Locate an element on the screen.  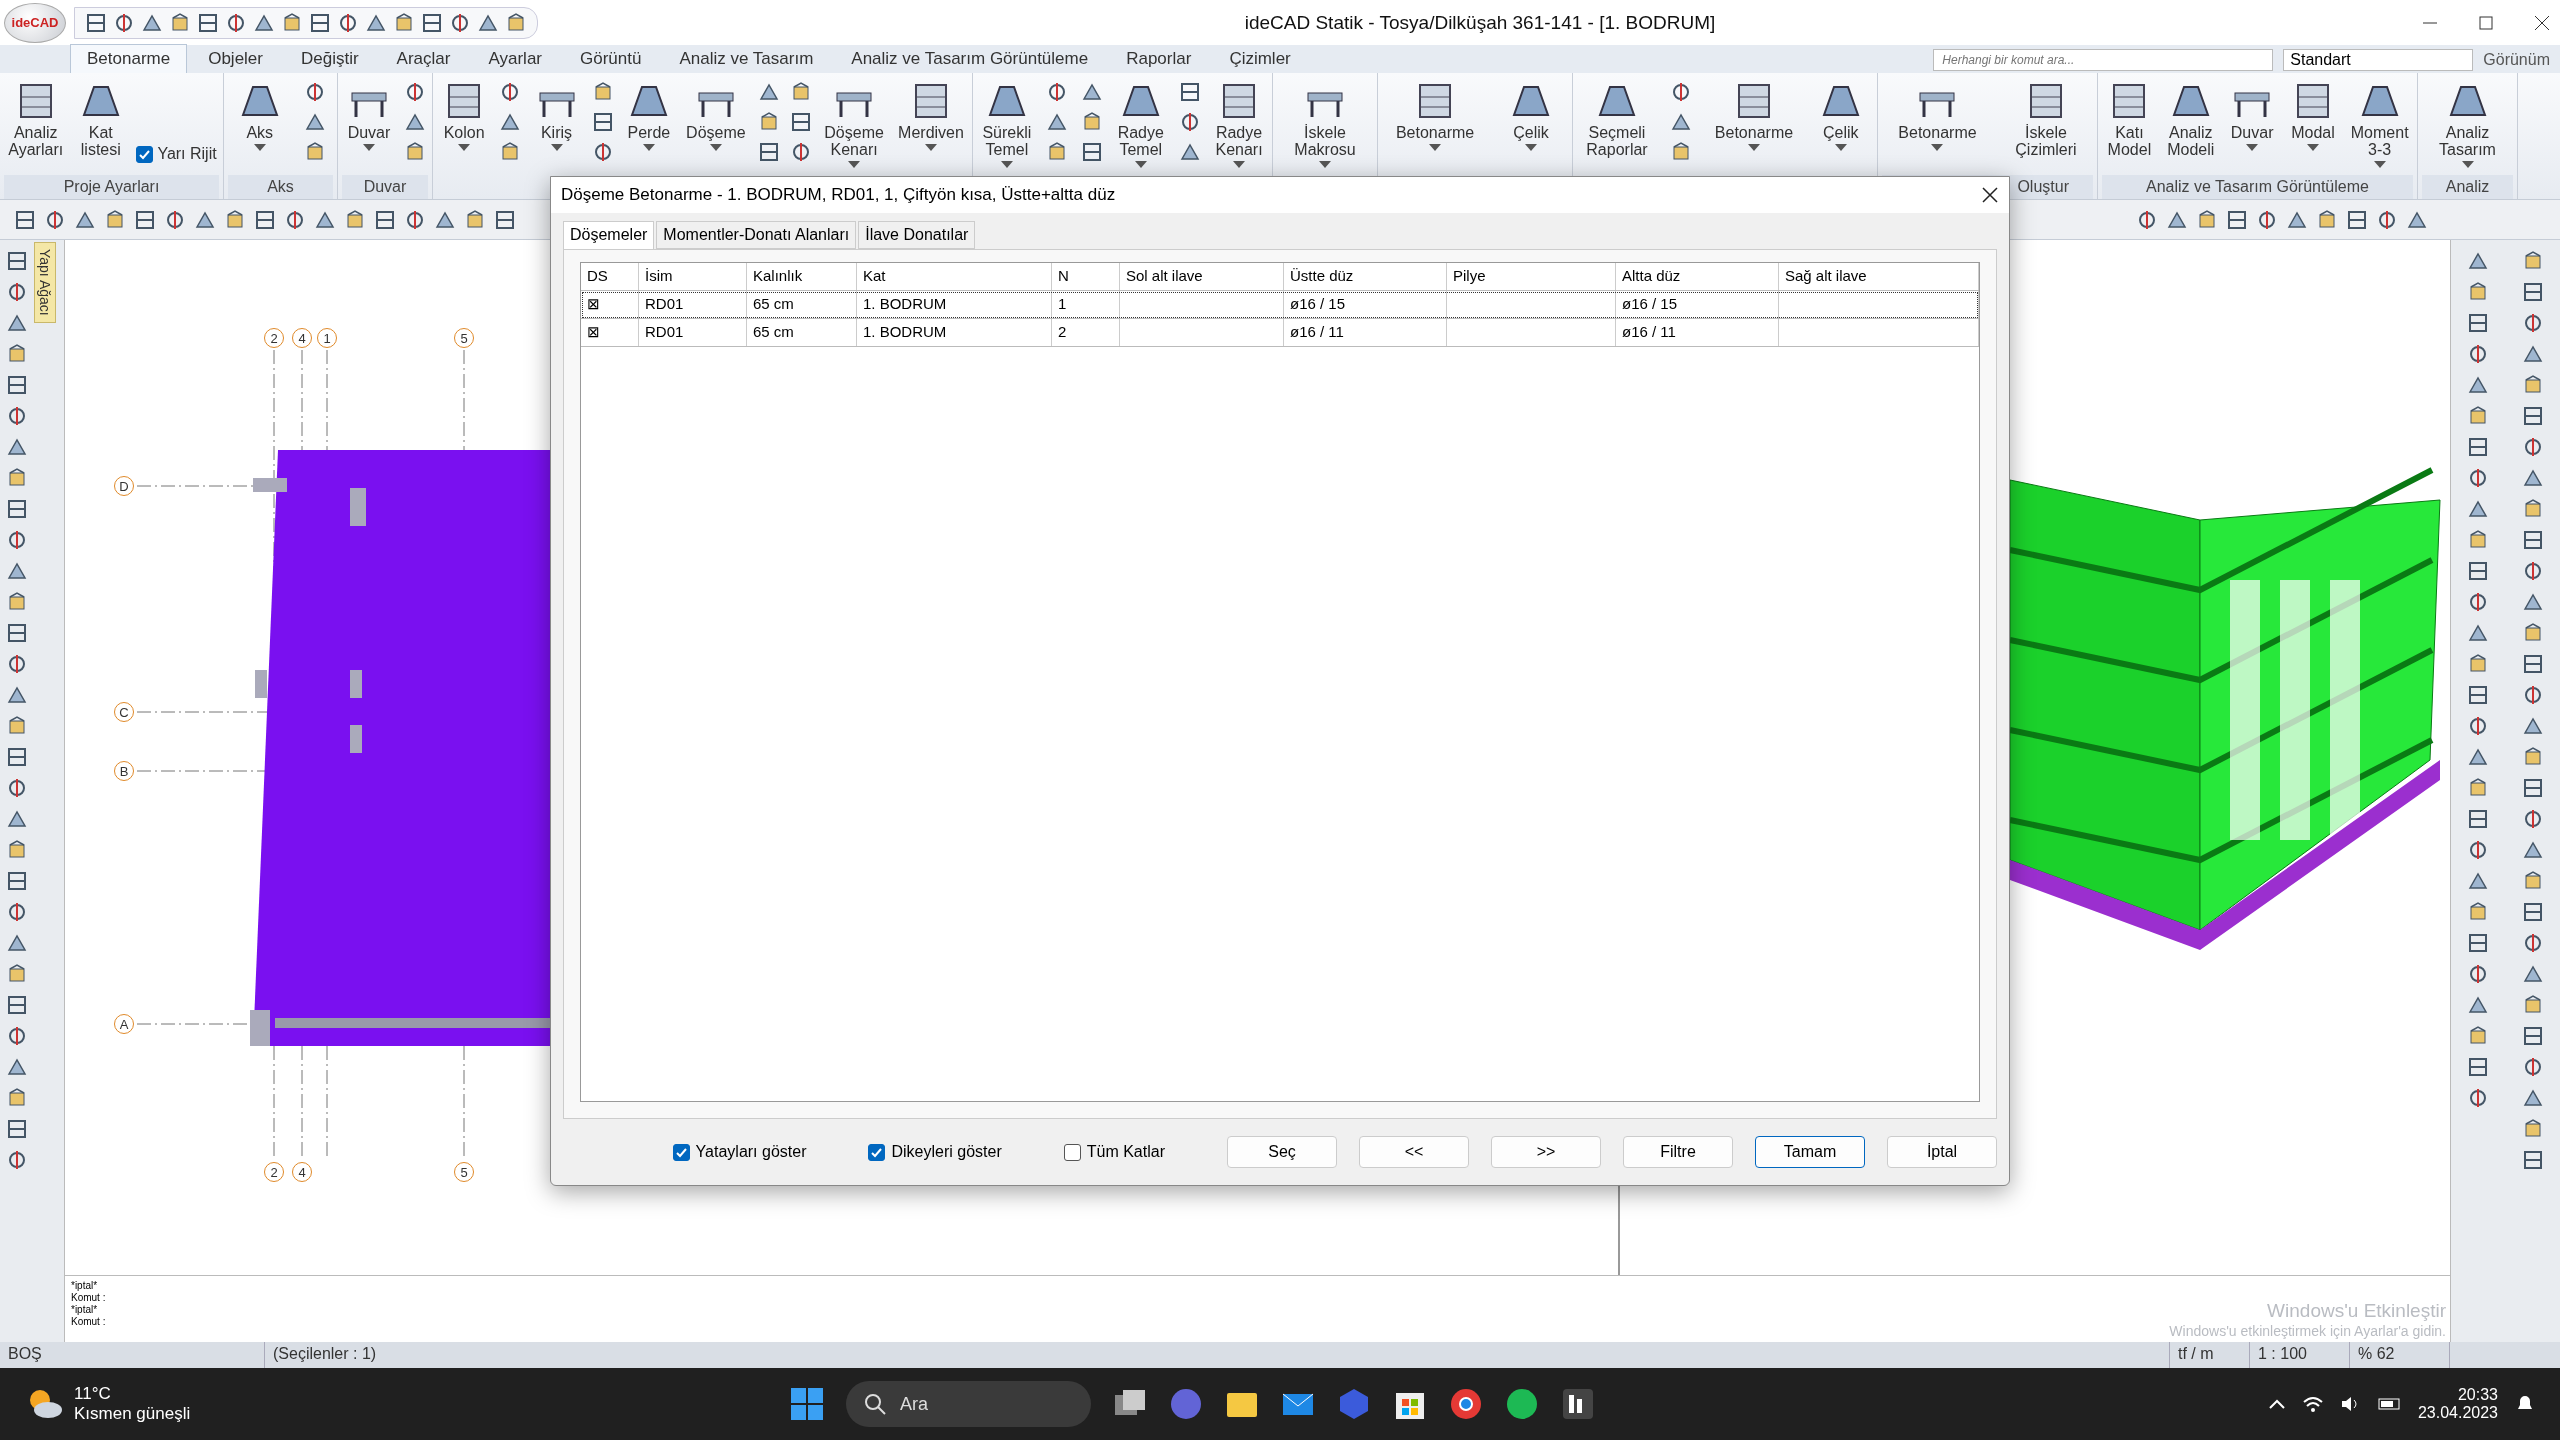
ribbon-checkbox: Yarı Rijit is located at coordinates (176, 154).